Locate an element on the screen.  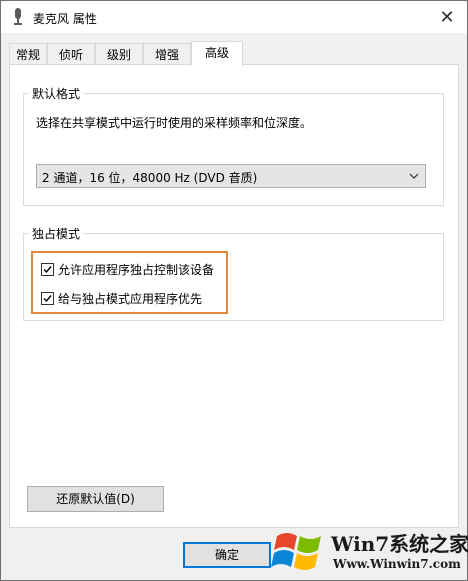
restore-defaults-button: 还原默认值(D) is located at coordinates (95, 499).